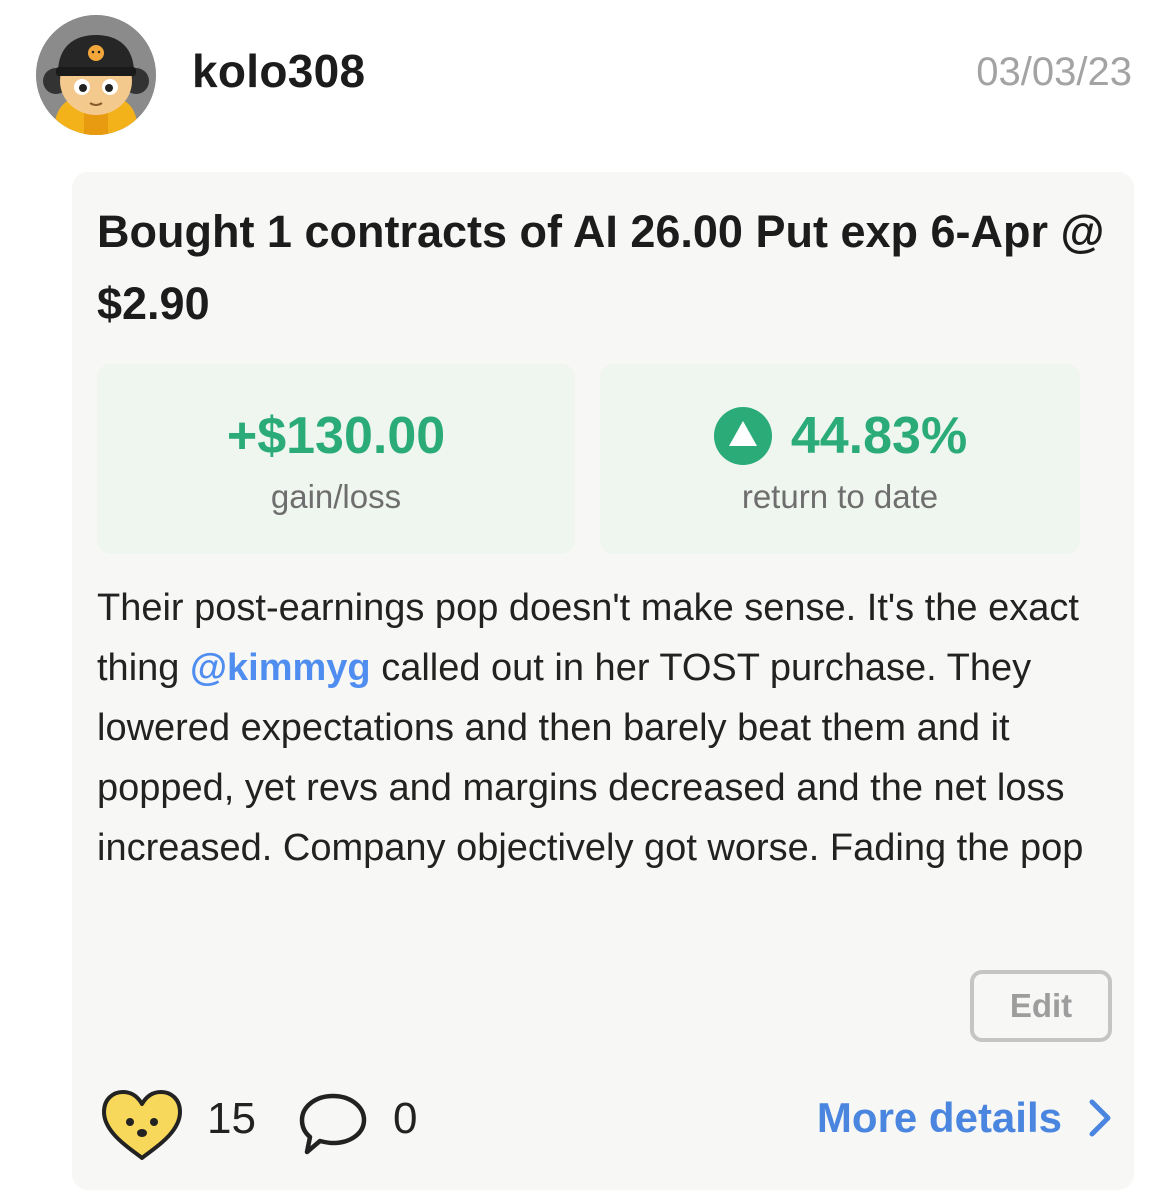 This screenshot has width=1170, height=1203. Describe the element at coordinates (1041, 1006) in the screenshot. I see `edit-button: Edit` at that location.